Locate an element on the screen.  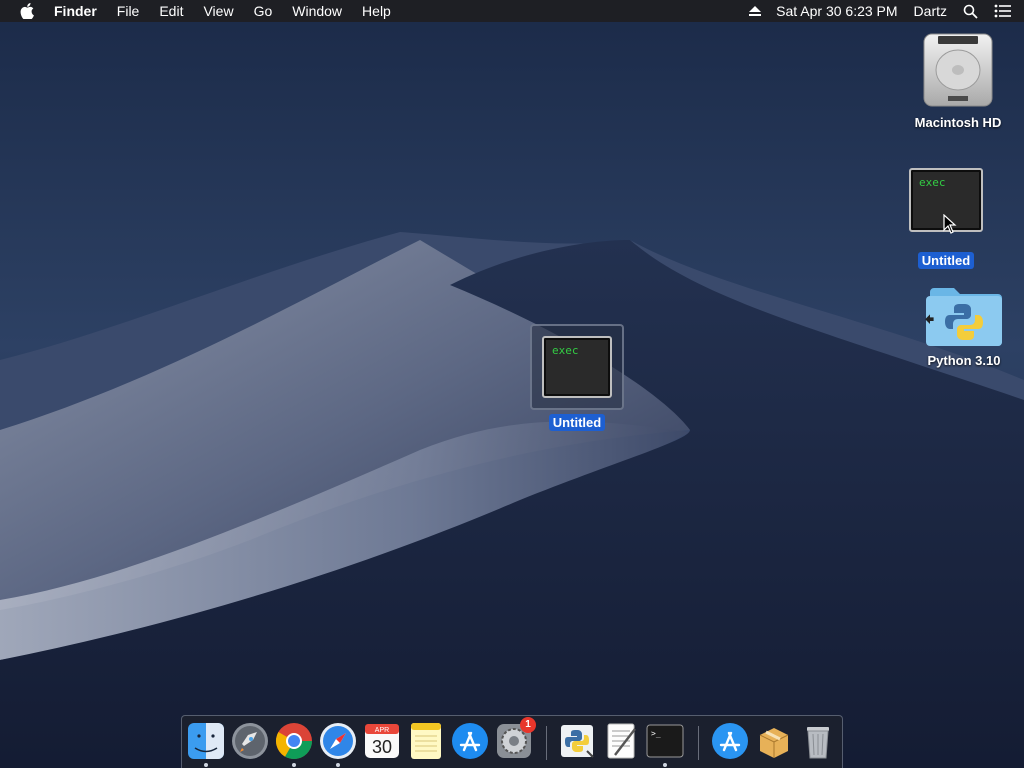
user-menu: Dartz is located at coordinates (930, 11).